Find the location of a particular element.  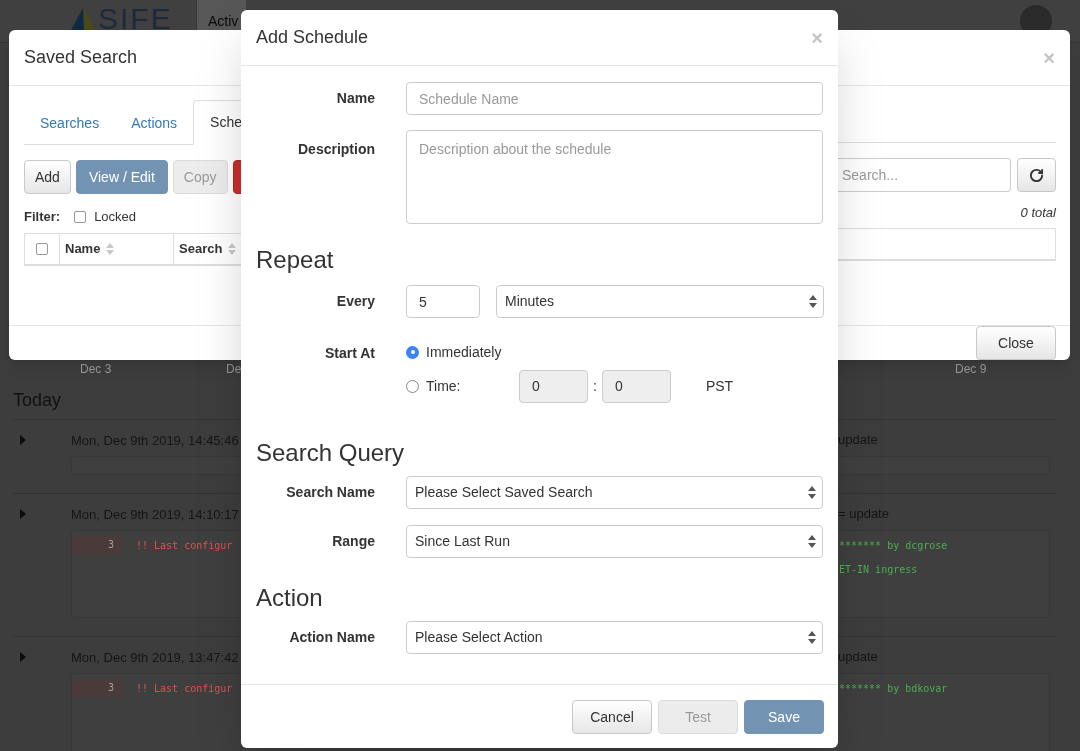

dialog-title: Saved Search is located at coordinates (81, 57).